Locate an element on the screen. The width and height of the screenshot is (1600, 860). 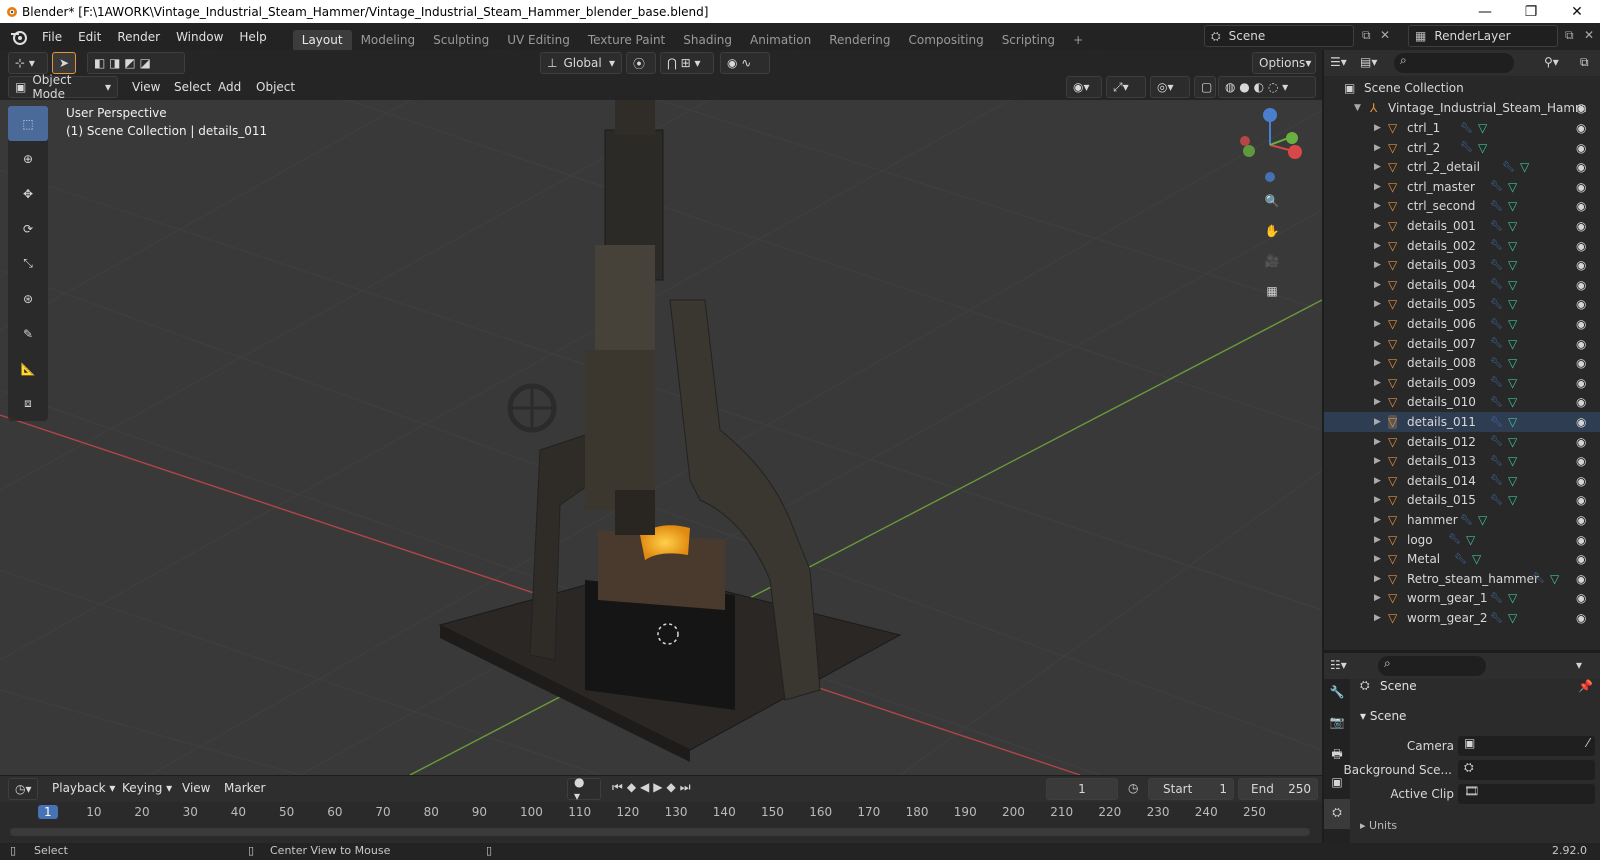
options-dropdown: Options ▾ is located at coordinates (1284, 63).